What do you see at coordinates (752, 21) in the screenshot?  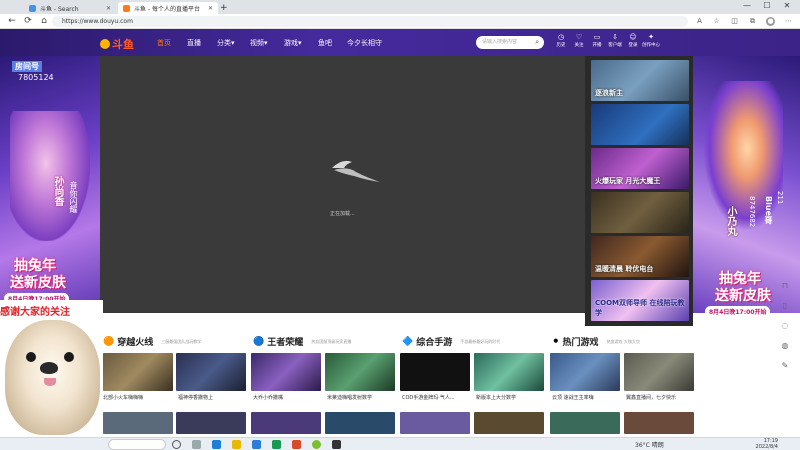 I see `collections-icon: ⧉` at bounding box center [752, 21].